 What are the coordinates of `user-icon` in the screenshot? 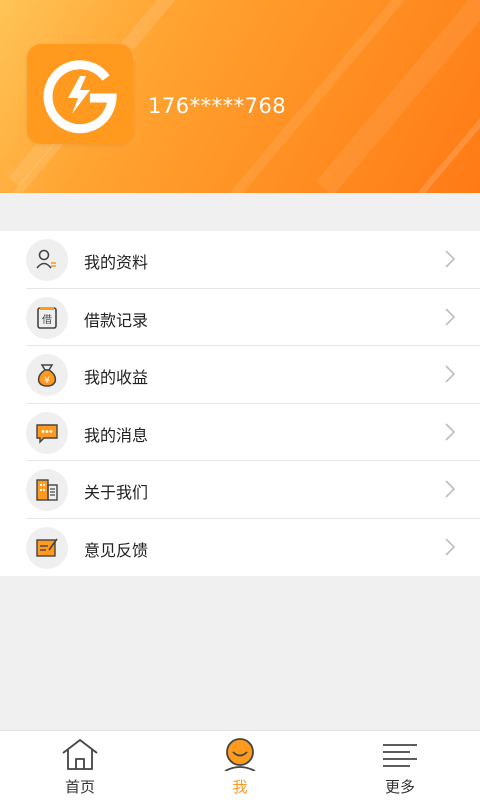 It's located at (240, 754).